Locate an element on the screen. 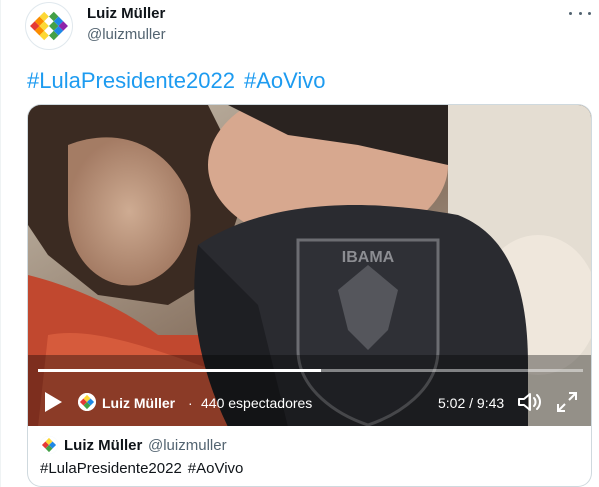 This screenshot has width=599, height=487. hashtag-link: #AoVivo is located at coordinates (285, 80).